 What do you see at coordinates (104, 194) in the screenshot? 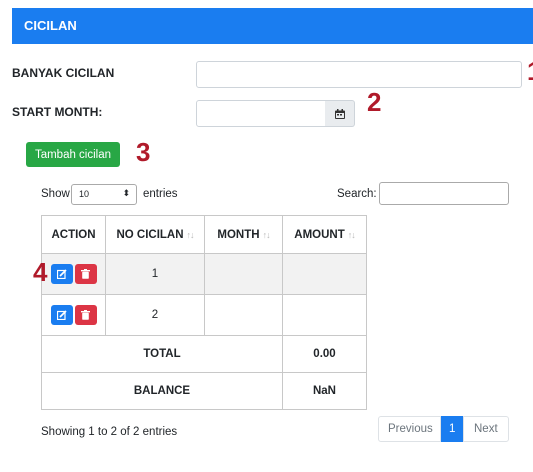
I see `entries-select: 10 ⬍` at bounding box center [104, 194].